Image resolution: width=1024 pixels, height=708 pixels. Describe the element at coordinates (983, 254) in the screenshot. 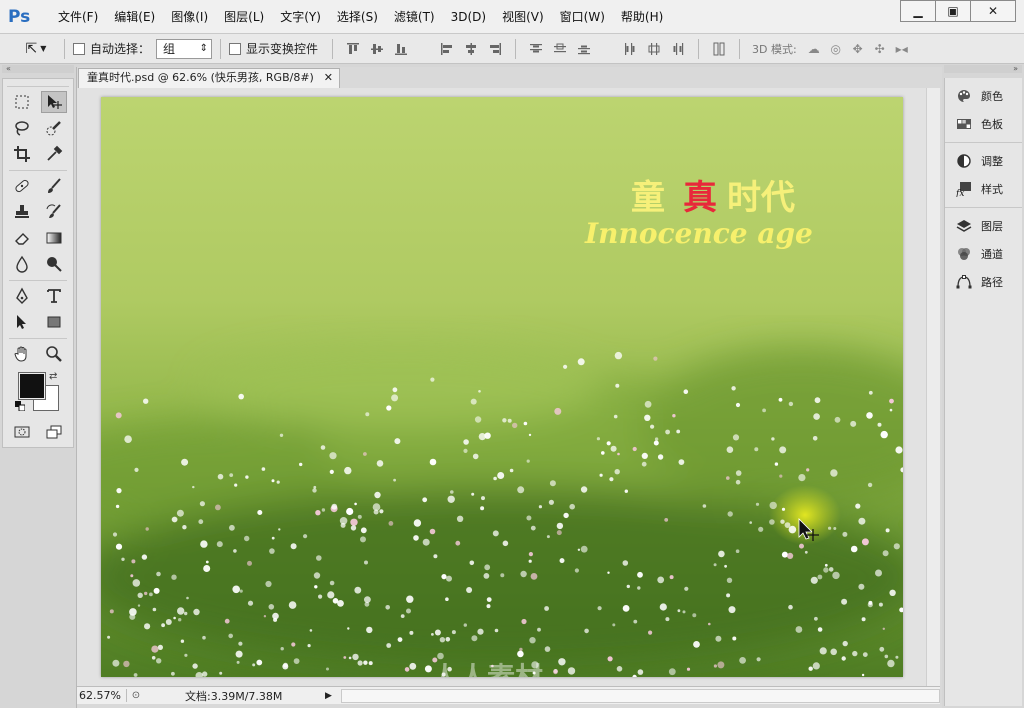

I see `panel-channels-button: 通道` at that location.